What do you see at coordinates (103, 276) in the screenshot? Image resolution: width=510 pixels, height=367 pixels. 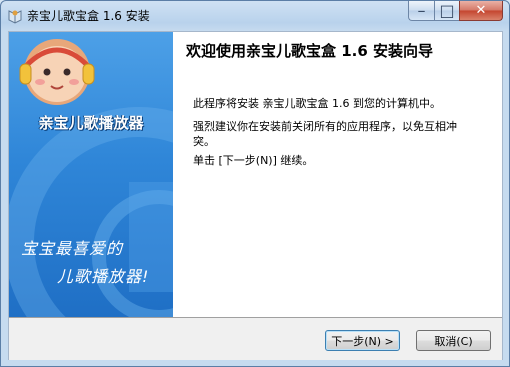 I see `sidebar-slogan-line2: 儿歌播放器!` at bounding box center [103, 276].